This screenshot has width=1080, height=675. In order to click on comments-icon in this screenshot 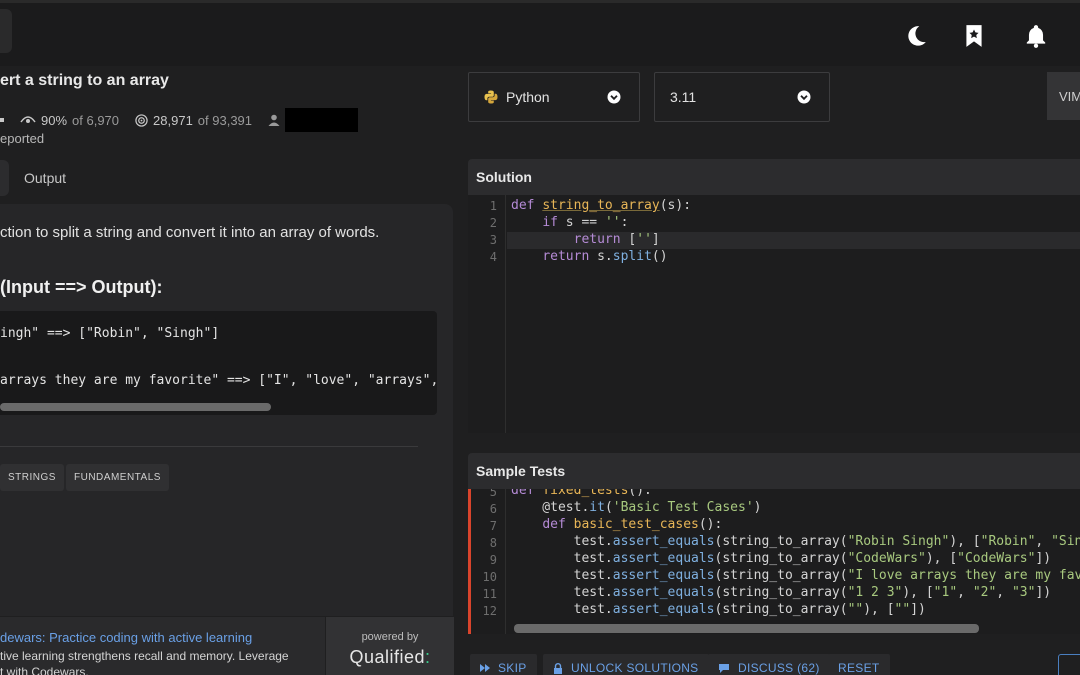, I will do `click(724, 668)`.